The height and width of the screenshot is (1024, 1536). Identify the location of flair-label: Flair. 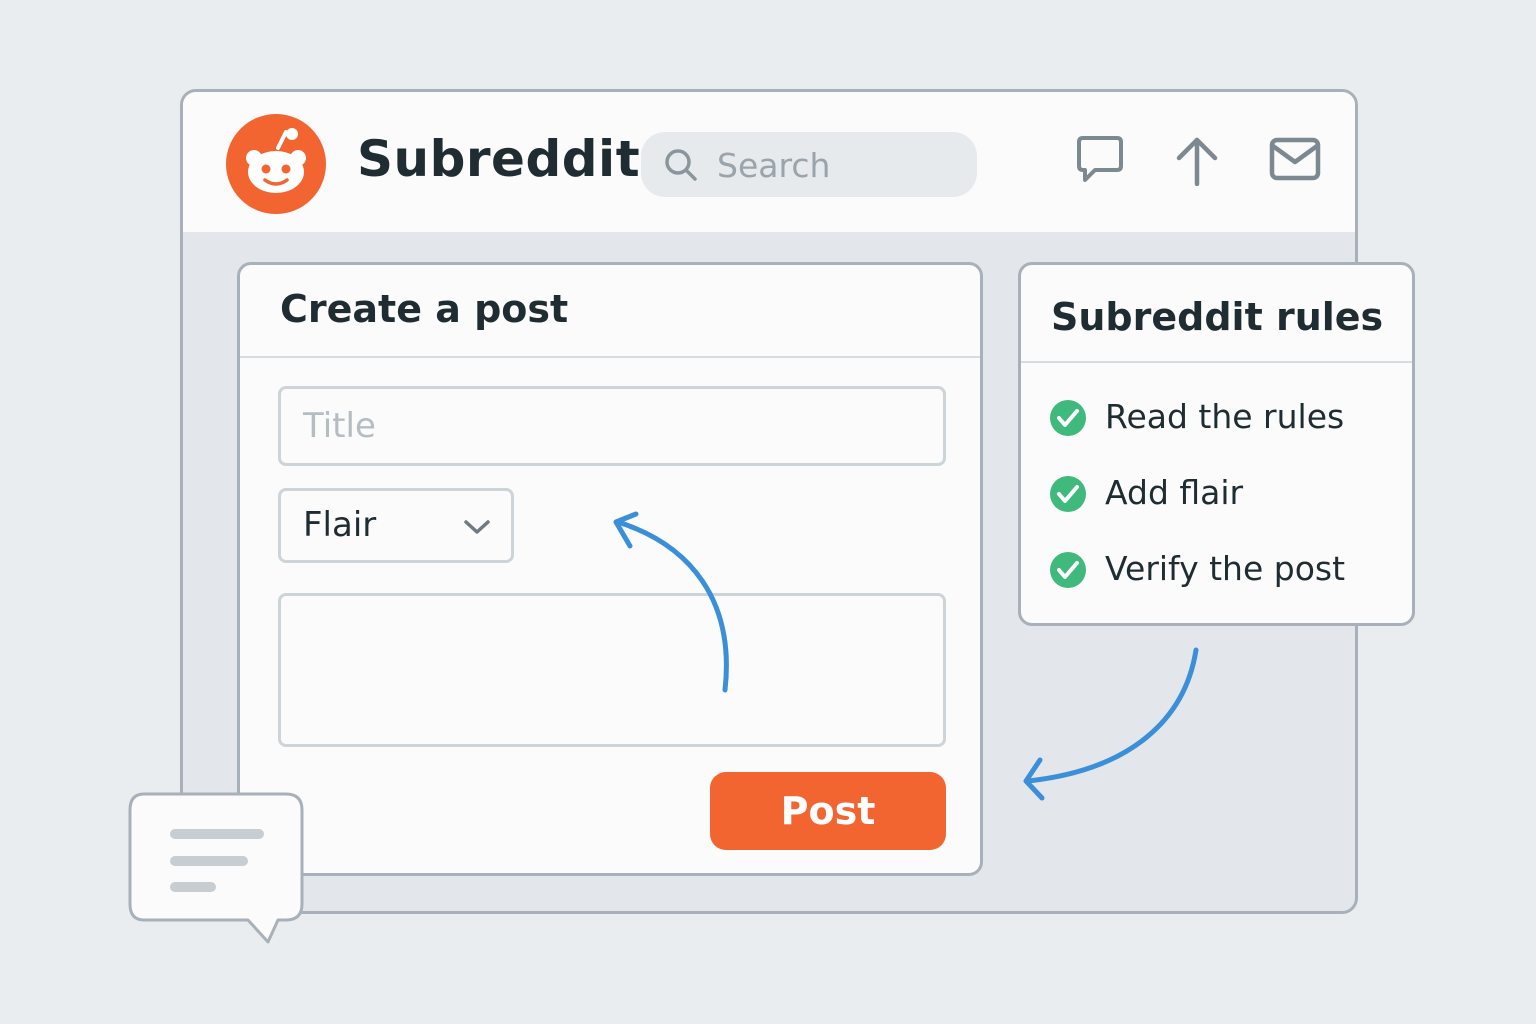
(340, 525).